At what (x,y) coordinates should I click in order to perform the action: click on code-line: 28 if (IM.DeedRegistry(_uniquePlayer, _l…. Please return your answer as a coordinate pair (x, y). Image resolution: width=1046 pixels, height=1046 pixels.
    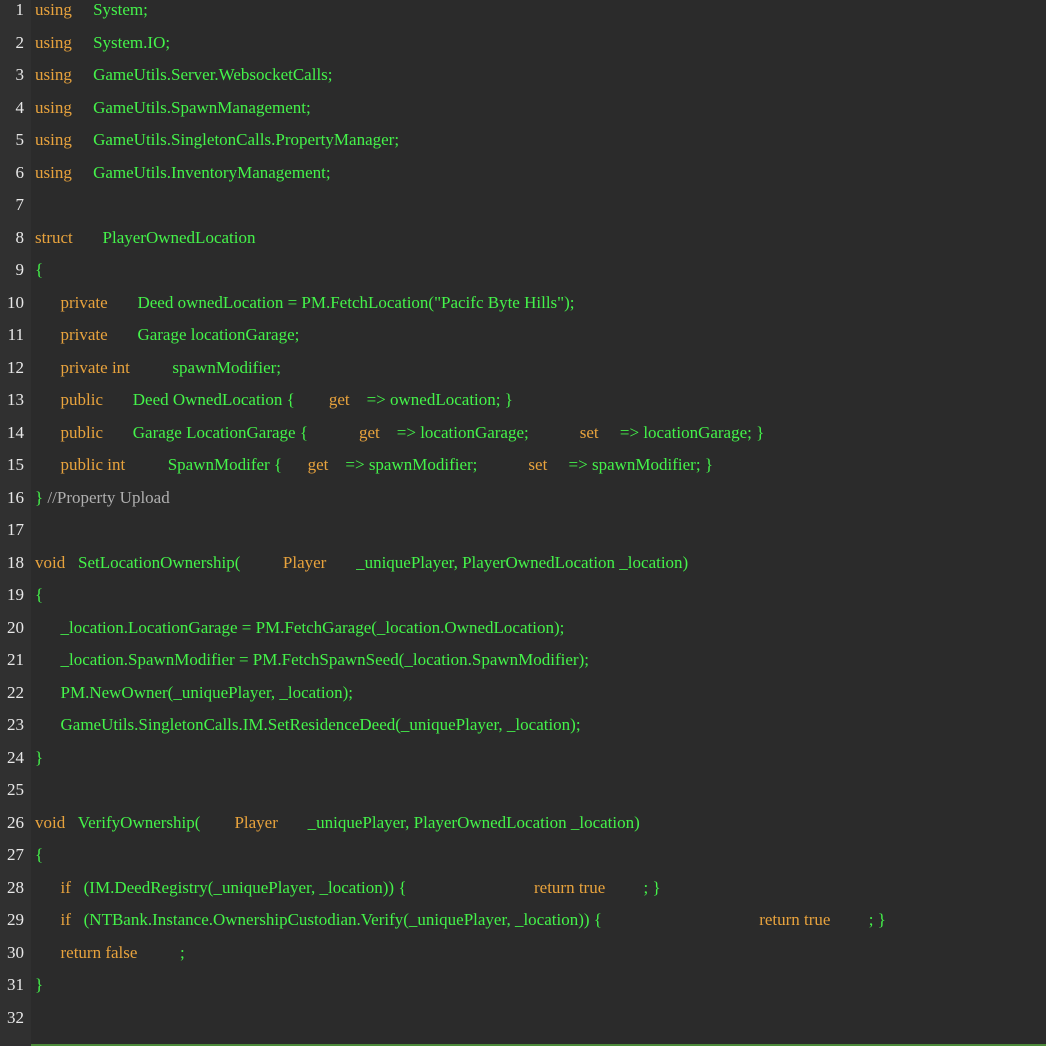
    Looking at the image, I should click on (523, 894).